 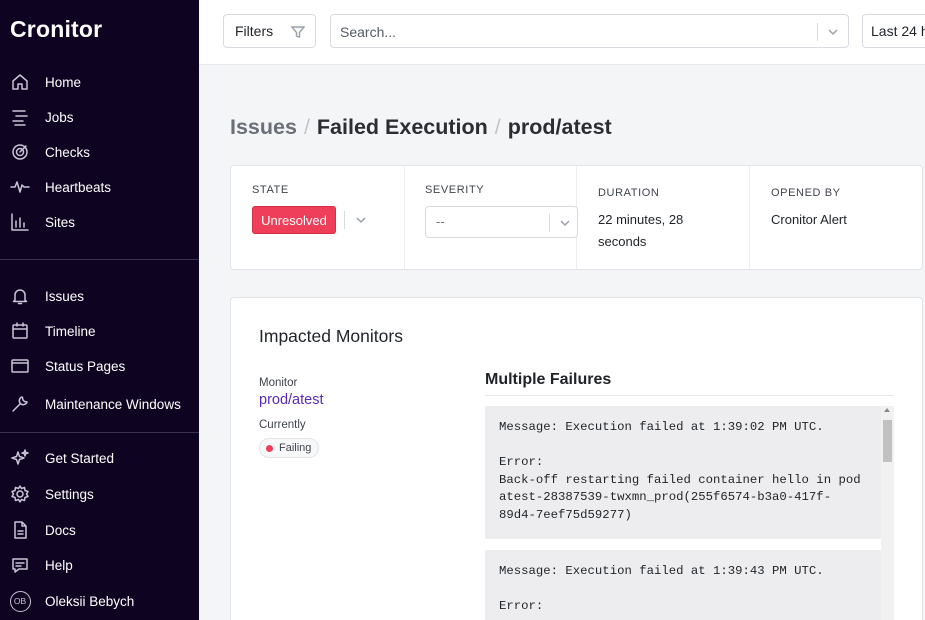 What do you see at coordinates (20, 565) in the screenshot?
I see `chat-icon` at bounding box center [20, 565].